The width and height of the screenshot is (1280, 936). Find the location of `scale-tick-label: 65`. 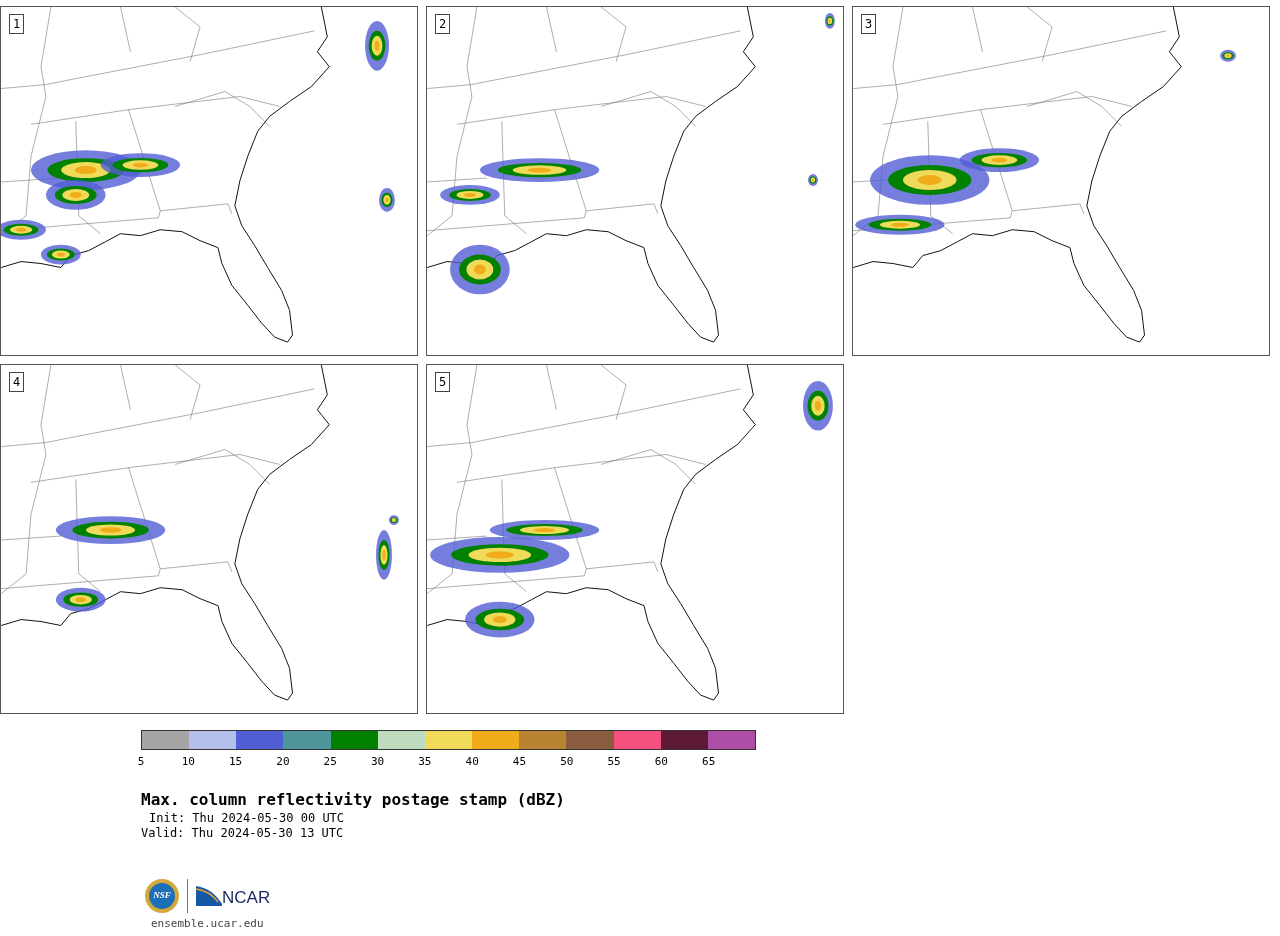

scale-tick-label: 65 is located at coordinates (709, 761).